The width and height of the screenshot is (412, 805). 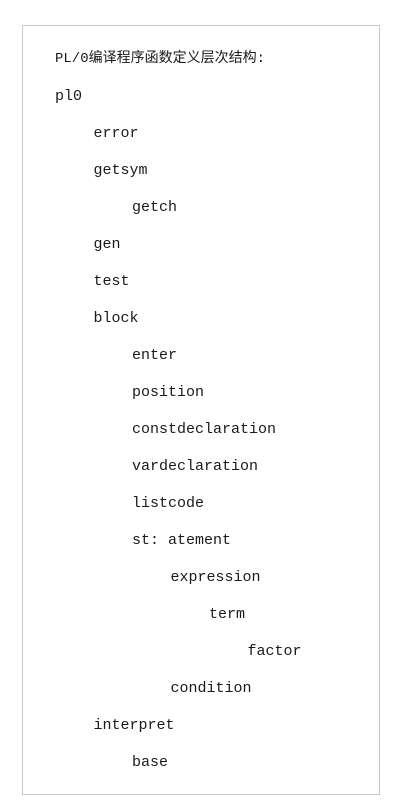 What do you see at coordinates (111, 281) in the screenshot?
I see `tree-node-test: test` at bounding box center [111, 281].